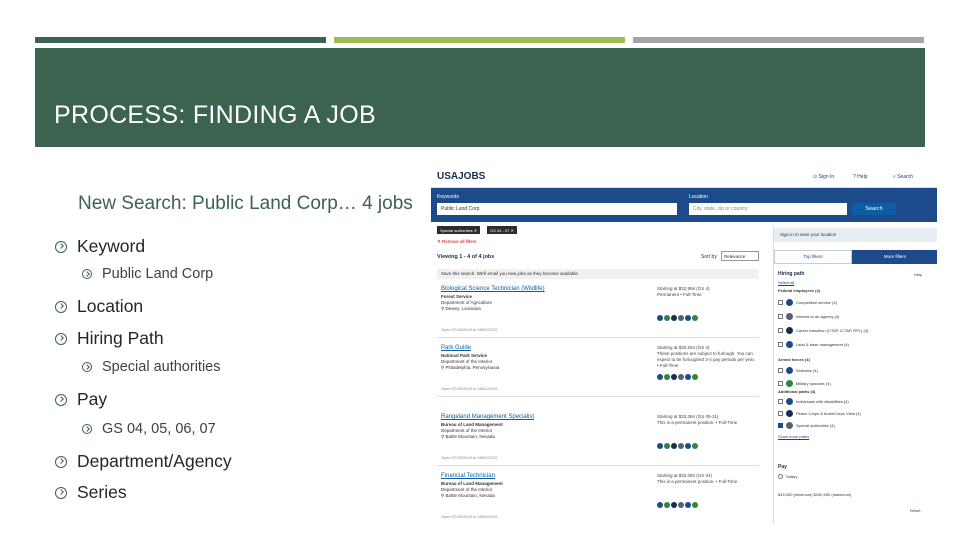 This screenshot has width=960, height=540. Describe the element at coordinates (684, 177) in the screenshot. I see `usajobs-header: USAJOBS ⊙ Sign In ? Help ⌕ Search` at that location.